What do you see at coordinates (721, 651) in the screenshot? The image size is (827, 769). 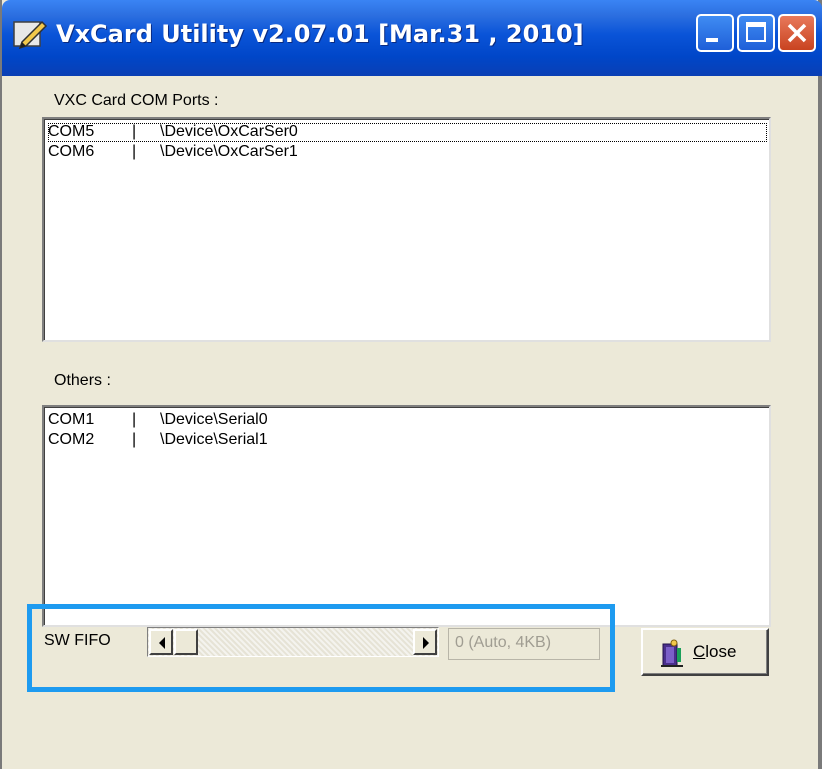 I see `close-label-rest: lose` at bounding box center [721, 651].